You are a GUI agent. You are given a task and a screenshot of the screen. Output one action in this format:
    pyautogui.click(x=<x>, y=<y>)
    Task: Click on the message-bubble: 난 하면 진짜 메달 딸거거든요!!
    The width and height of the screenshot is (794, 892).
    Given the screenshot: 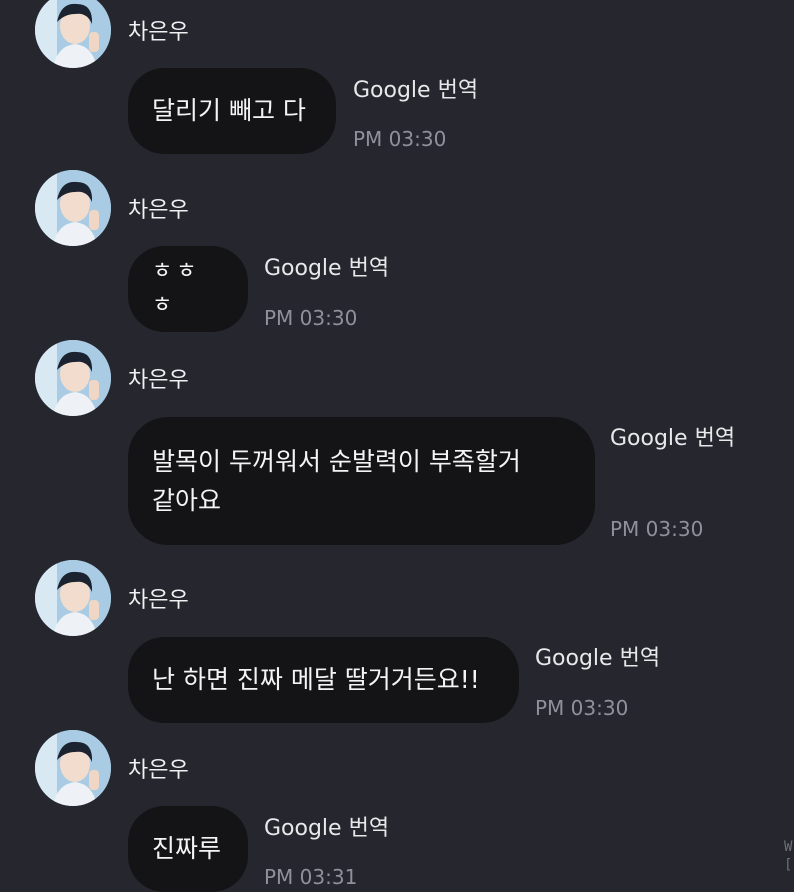 What is the action you would take?
    pyautogui.click(x=323, y=680)
    